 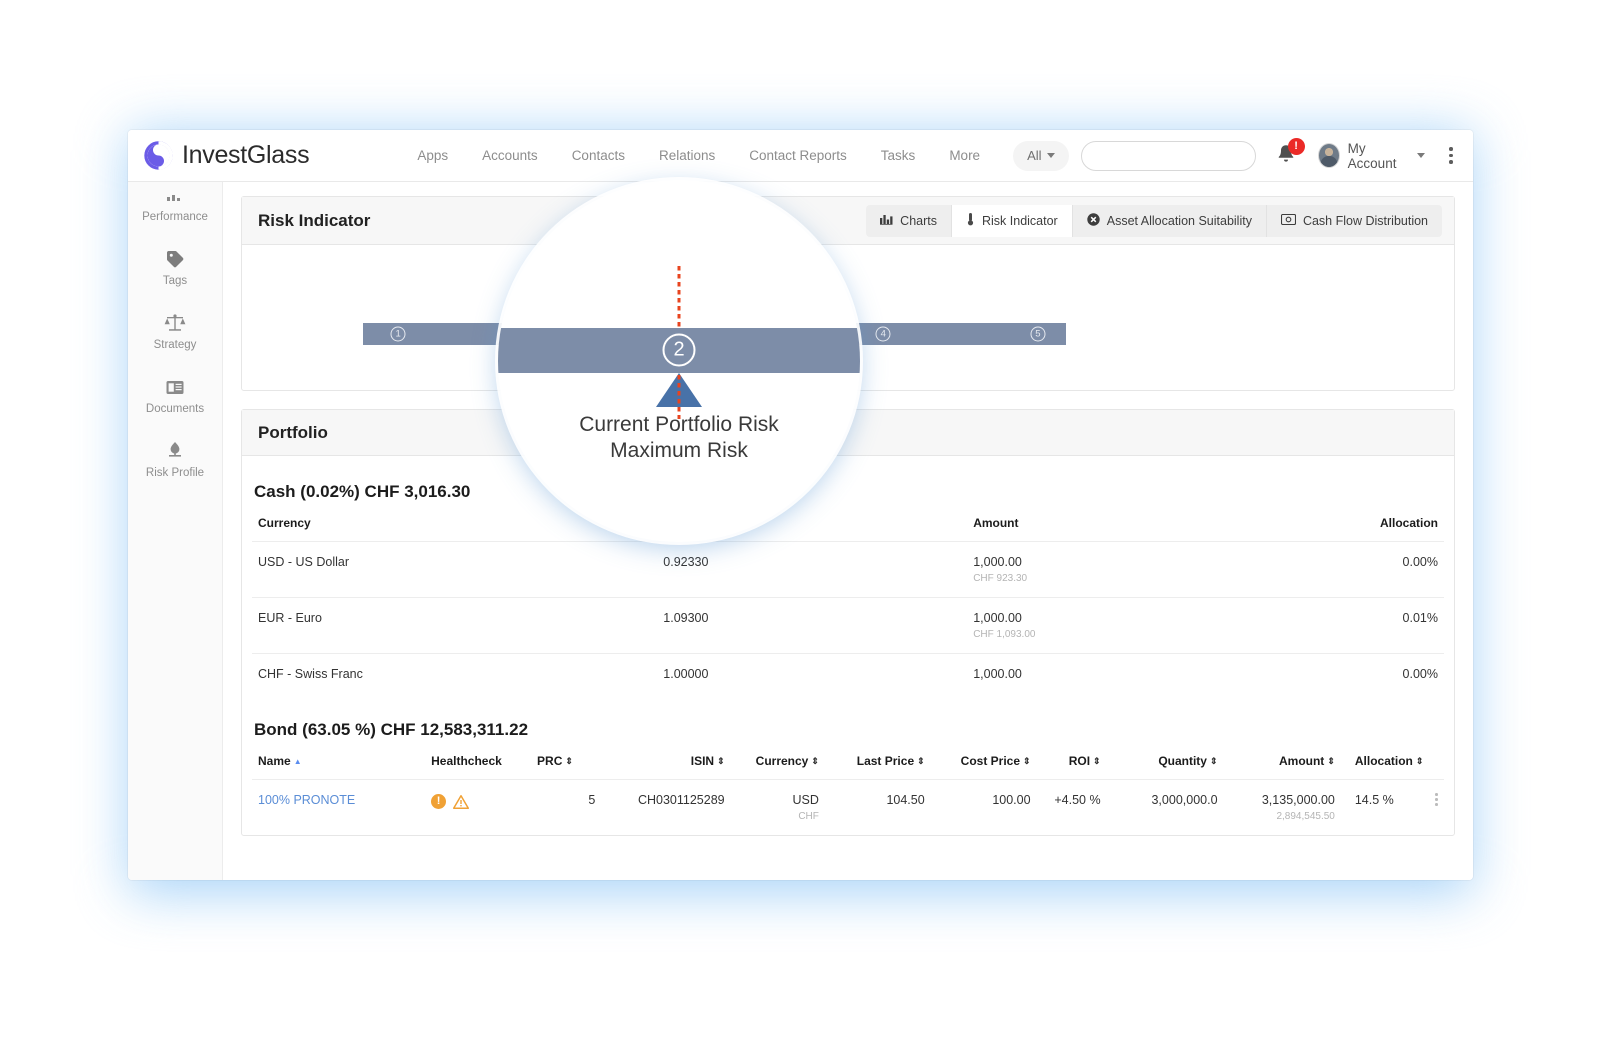 What do you see at coordinates (918, 220) in the screenshot?
I see `tab-label: Charts` at bounding box center [918, 220].